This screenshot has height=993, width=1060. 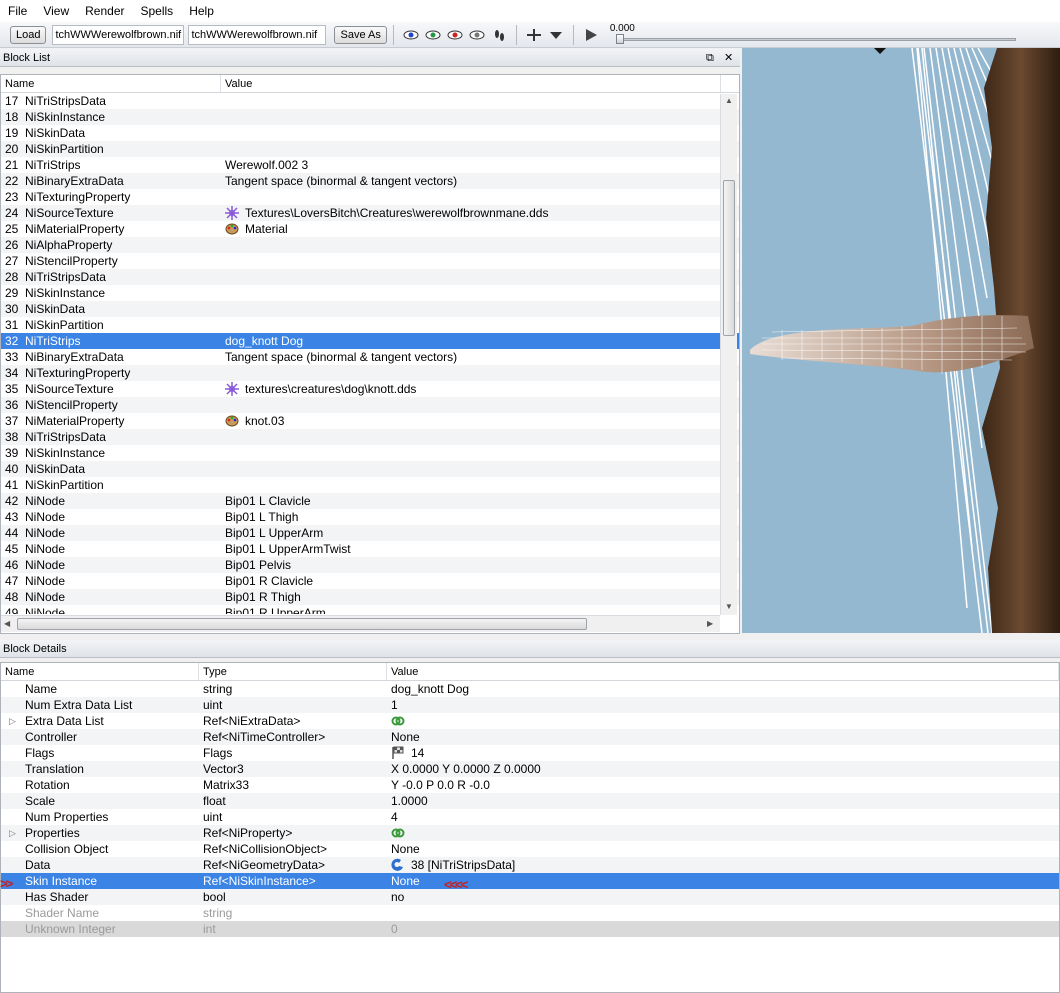 I want to click on block-row-41: 41 NiSkinPartition, so click(x=370, y=485).